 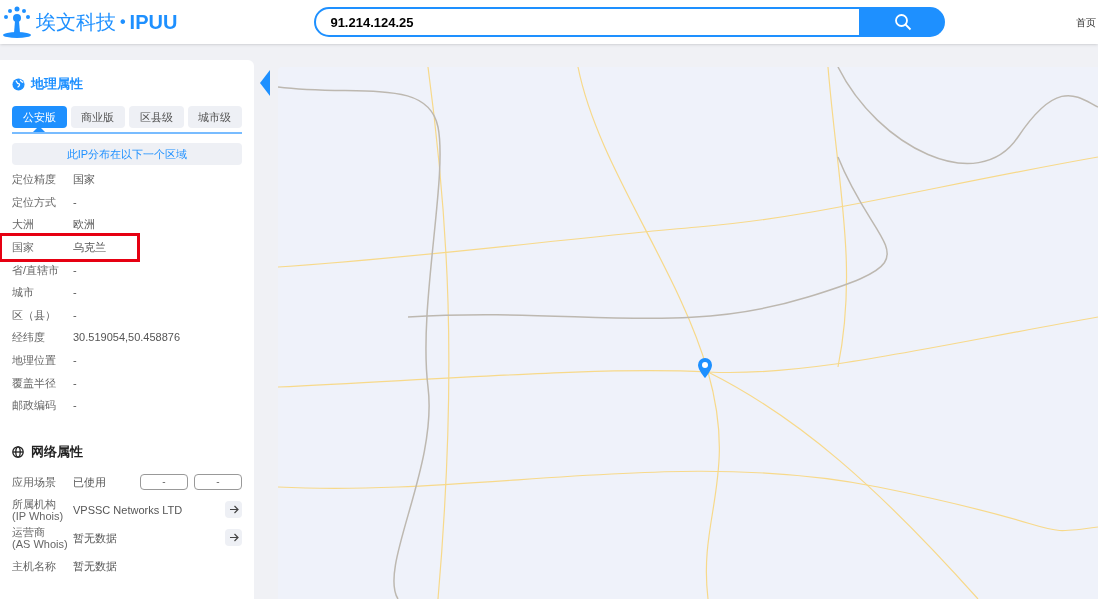 What do you see at coordinates (89, 248) in the screenshot?
I see `field-value: 乌克兰` at bounding box center [89, 248].